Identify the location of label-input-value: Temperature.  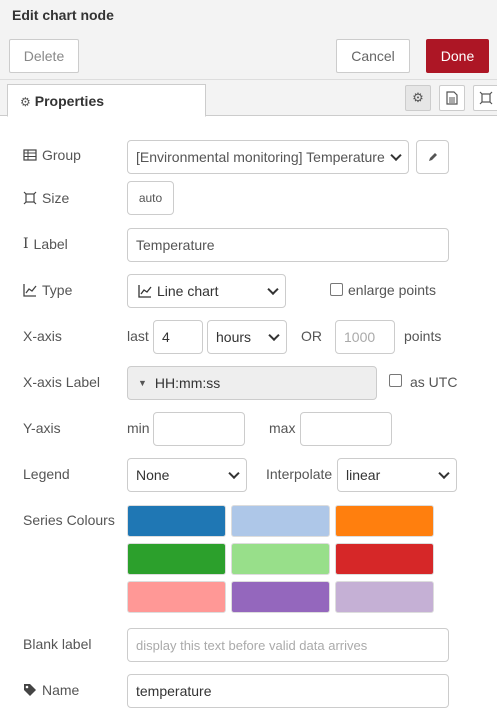
(175, 245).